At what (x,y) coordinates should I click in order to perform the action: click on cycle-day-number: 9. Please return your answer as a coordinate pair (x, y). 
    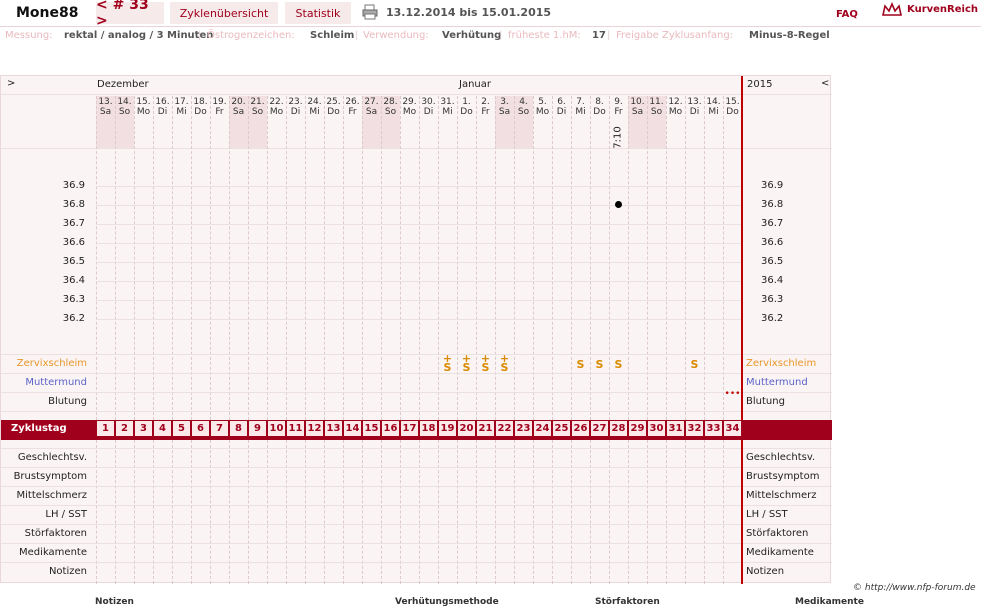
    Looking at the image, I should click on (257, 428).